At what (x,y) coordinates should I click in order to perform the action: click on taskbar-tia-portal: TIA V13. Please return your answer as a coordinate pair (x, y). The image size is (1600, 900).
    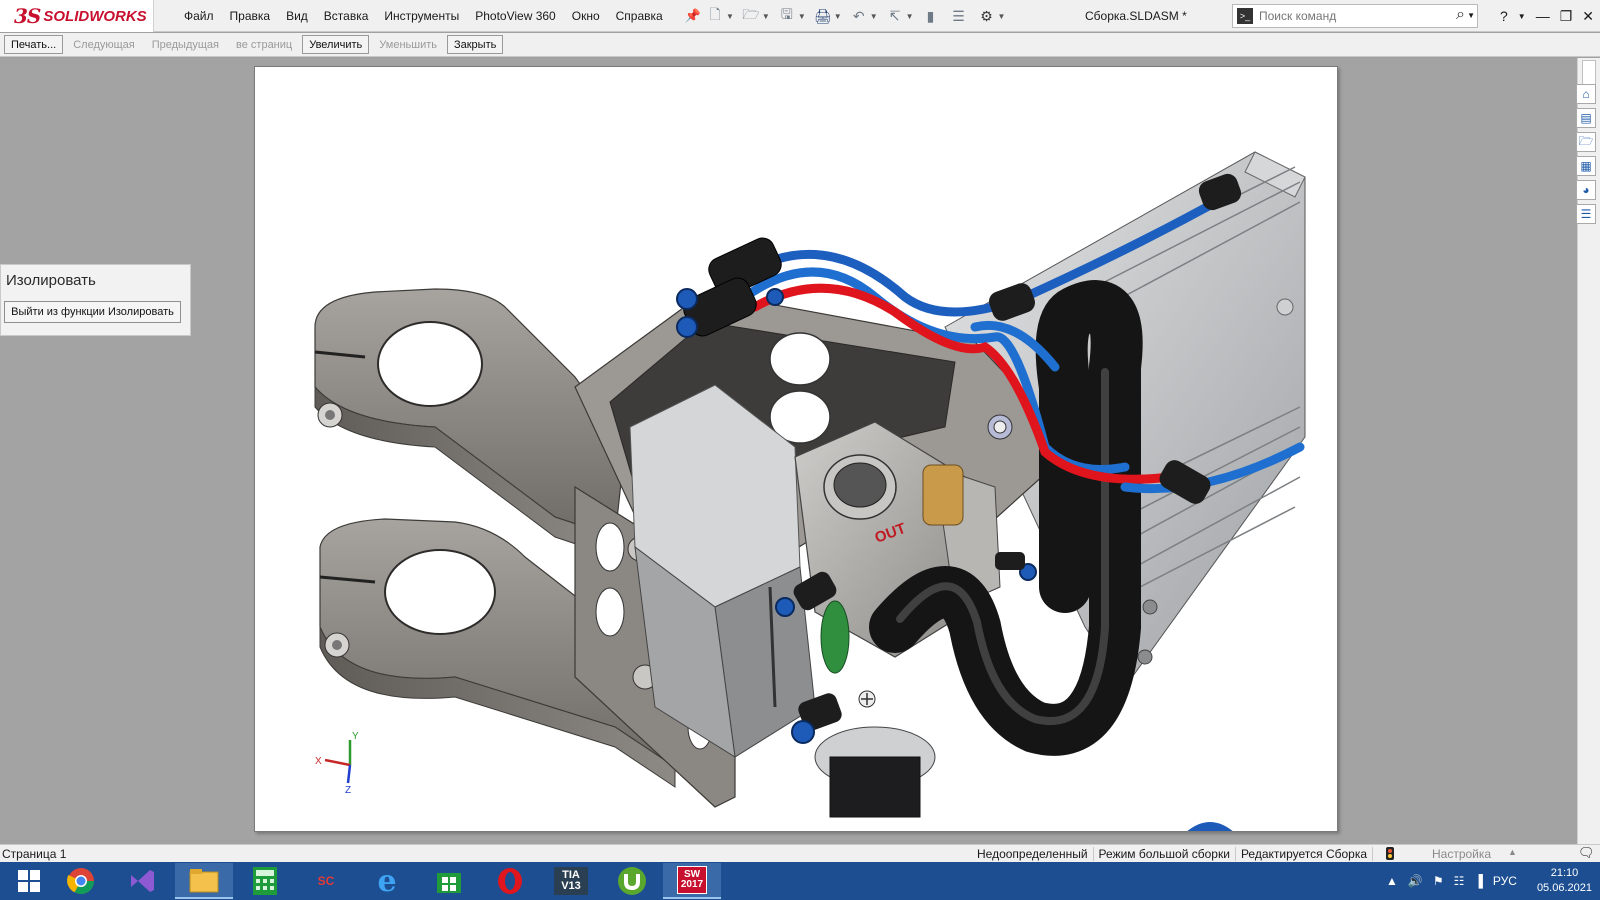
    Looking at the image, I should click on (571, 881).